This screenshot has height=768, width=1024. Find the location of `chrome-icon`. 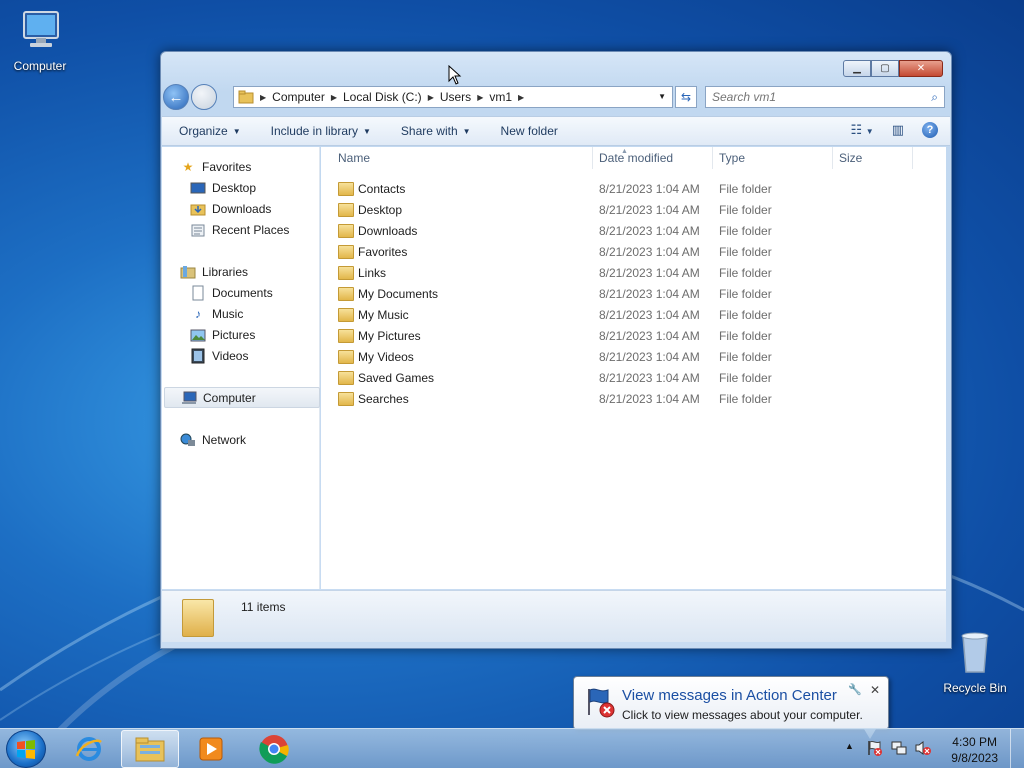

chrome-icon is located at coordinates (274, 749).